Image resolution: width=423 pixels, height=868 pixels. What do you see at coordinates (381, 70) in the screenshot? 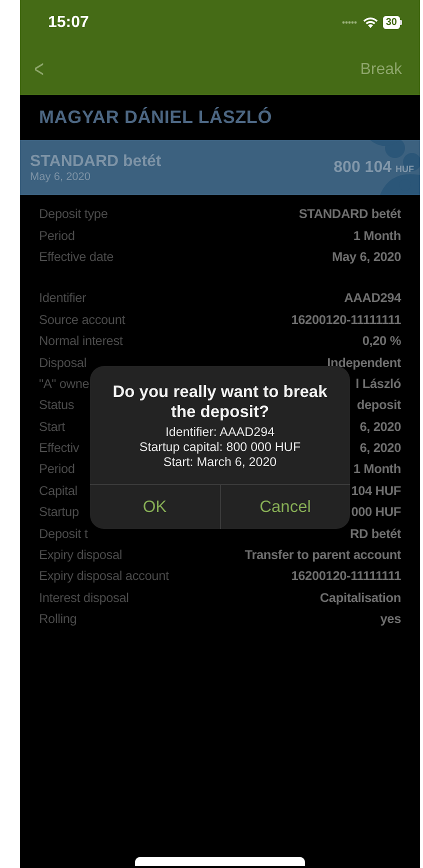
I see `break-button: Break` at bounding box center [381, 70].